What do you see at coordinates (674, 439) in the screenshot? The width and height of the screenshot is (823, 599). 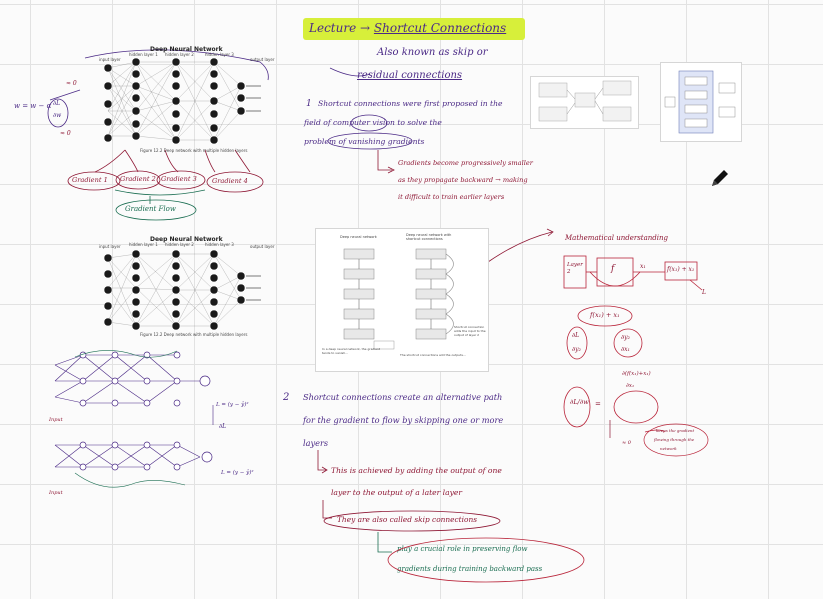 I see `math-note-2: flowing through the` at bounding box center [674, 439].